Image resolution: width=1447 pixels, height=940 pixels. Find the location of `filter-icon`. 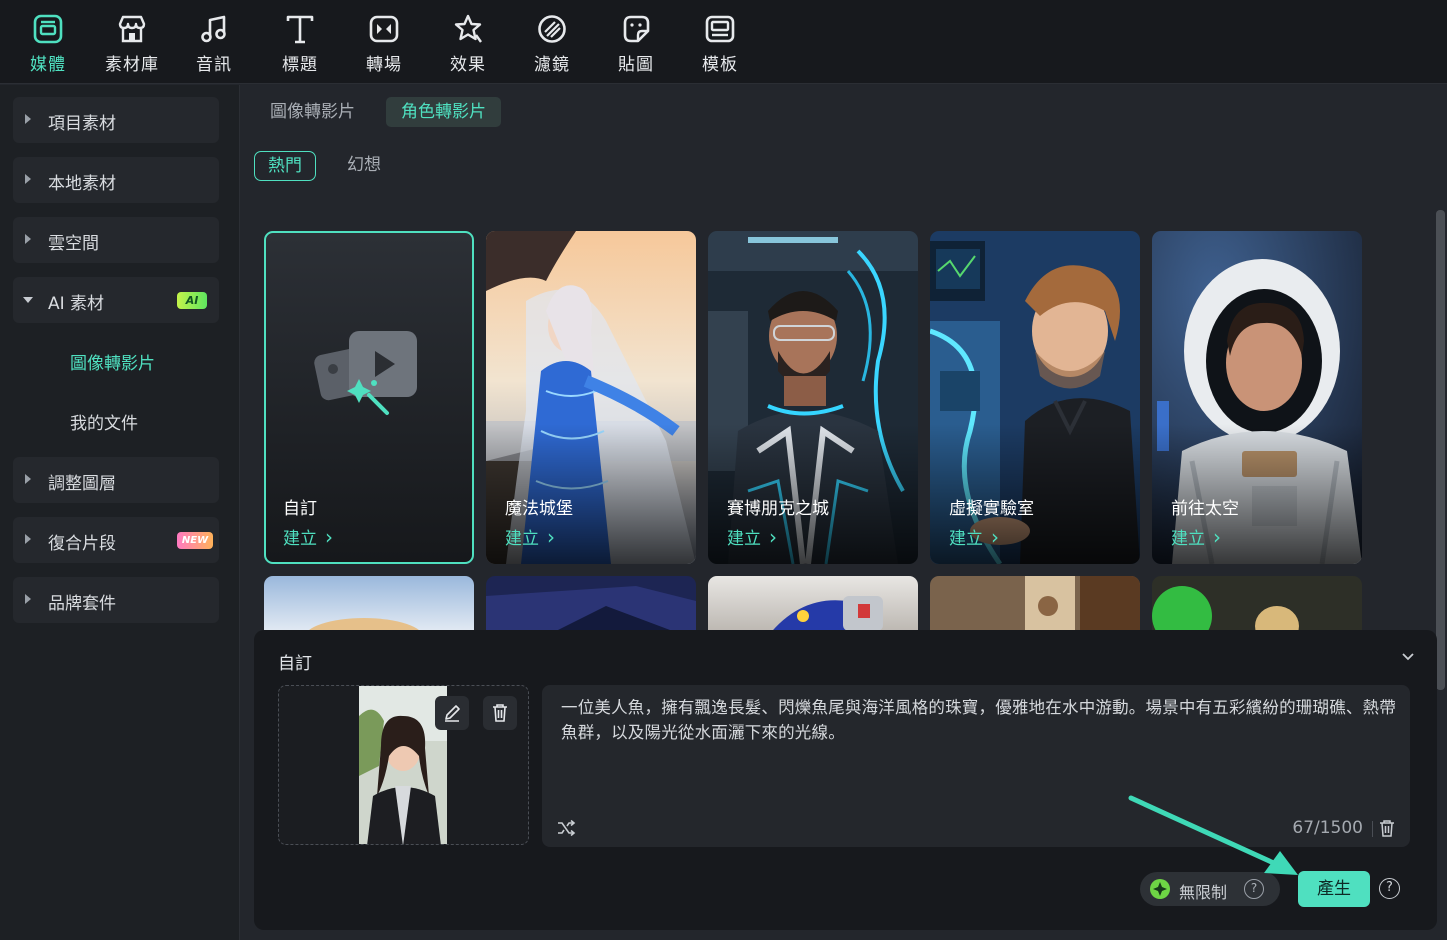

filter-icon is located at coordinates (552, 29).